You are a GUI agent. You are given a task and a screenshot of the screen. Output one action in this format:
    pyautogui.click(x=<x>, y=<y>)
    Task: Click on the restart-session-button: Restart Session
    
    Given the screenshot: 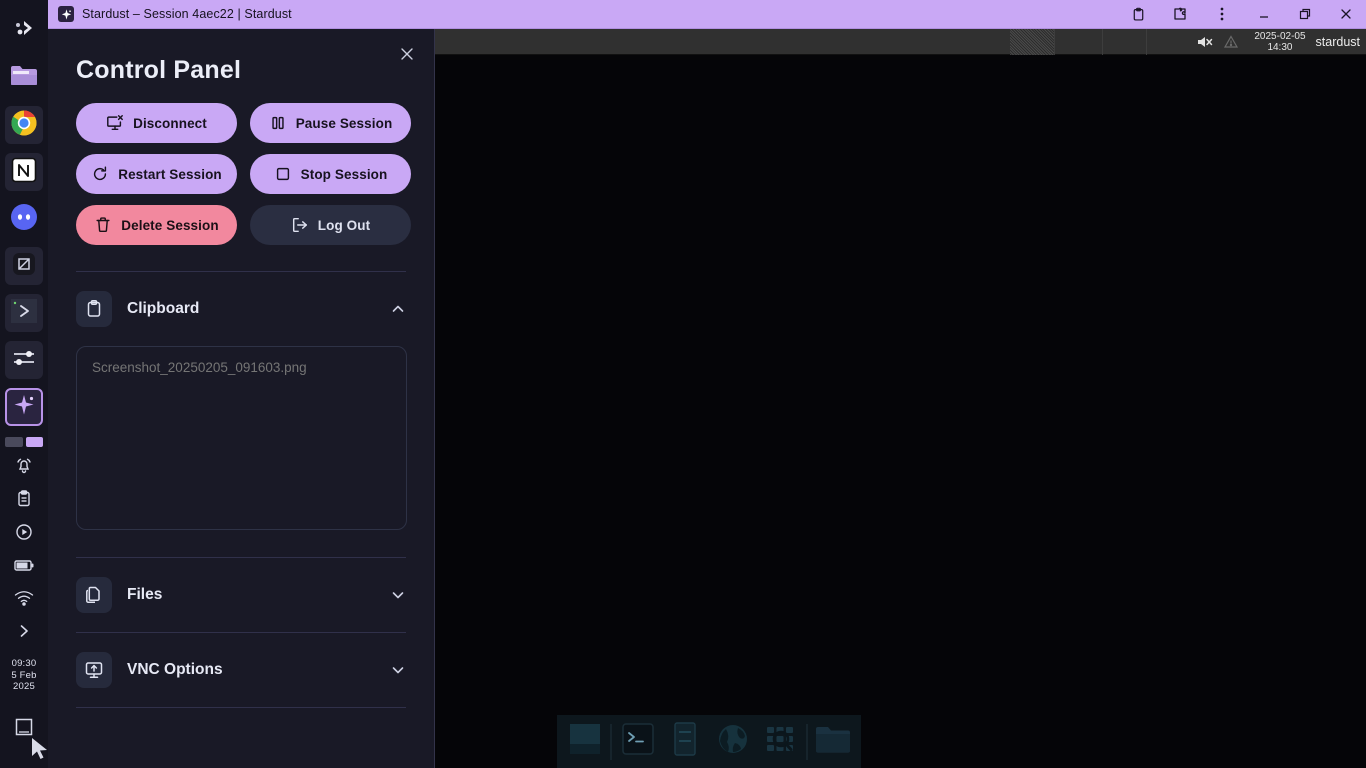 What is the action you would take?
    pyautogui.click(x=156, y=174)
    